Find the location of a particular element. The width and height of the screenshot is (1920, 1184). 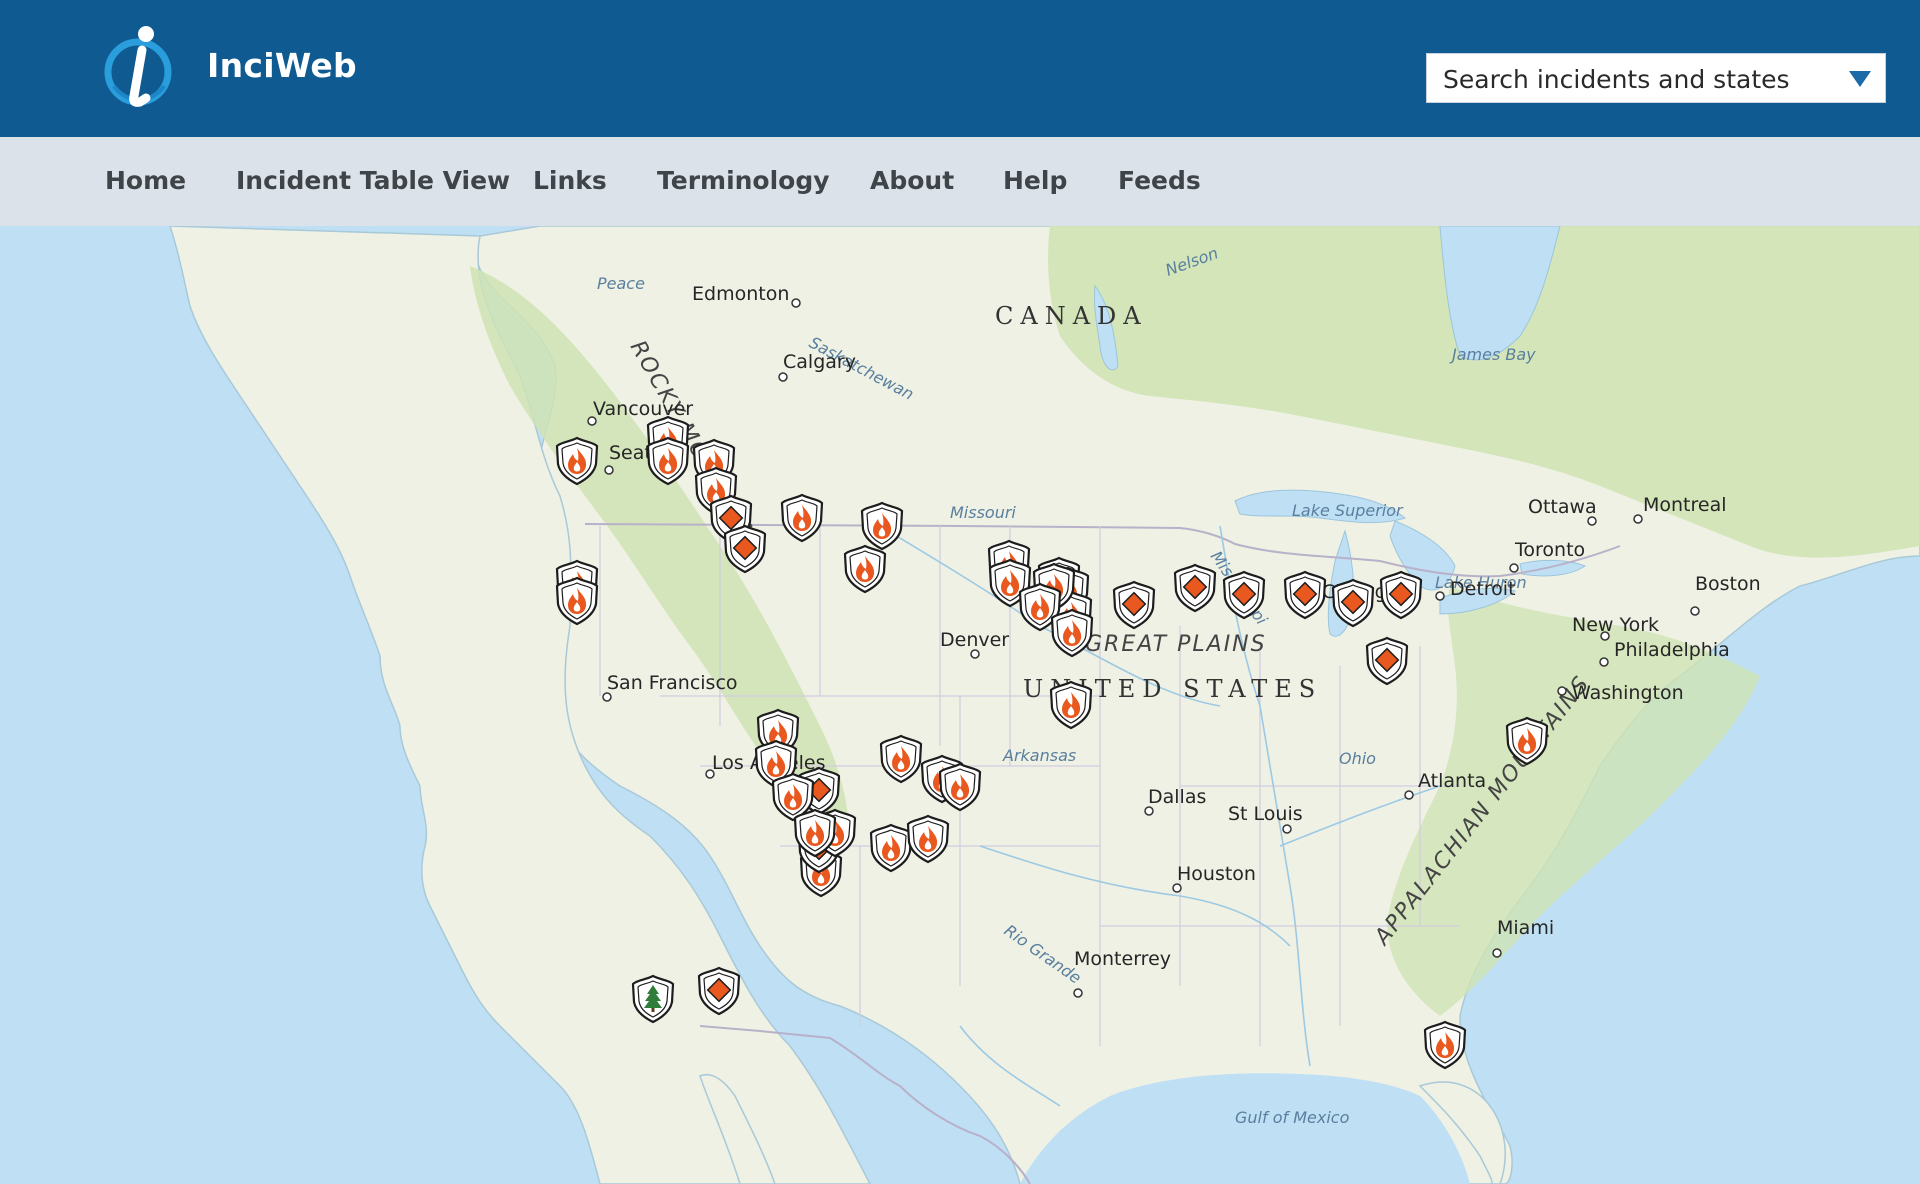

svg-text: New York is located at coordinates (1615, 625).